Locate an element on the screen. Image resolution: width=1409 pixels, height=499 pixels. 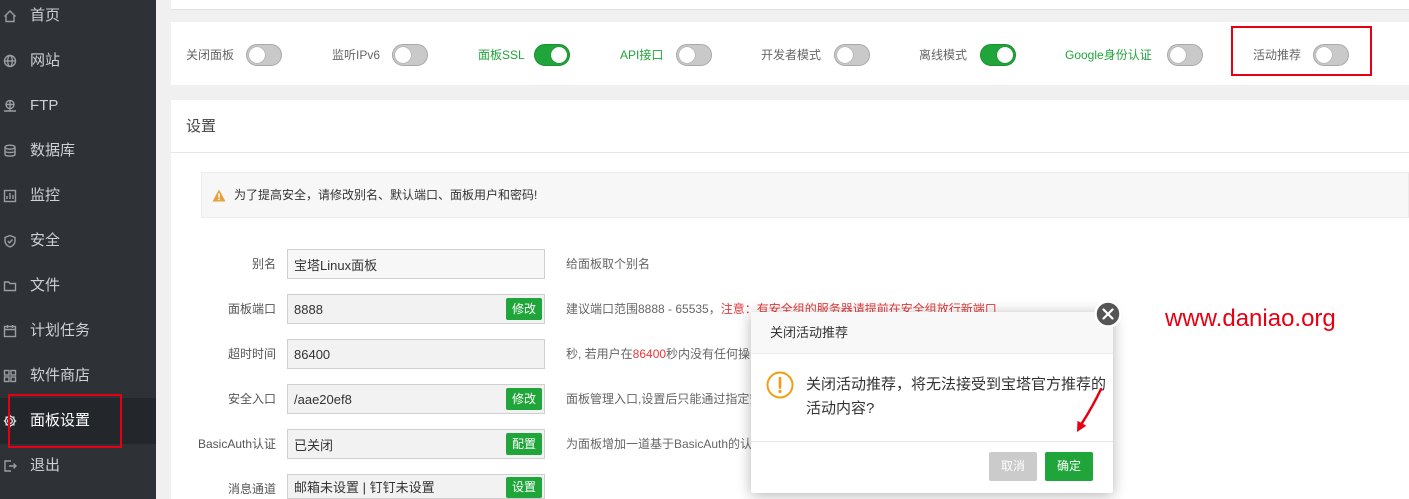
toggle-label-listen-ipv6: 监听IPv6 is located at coordinates (356, 55).